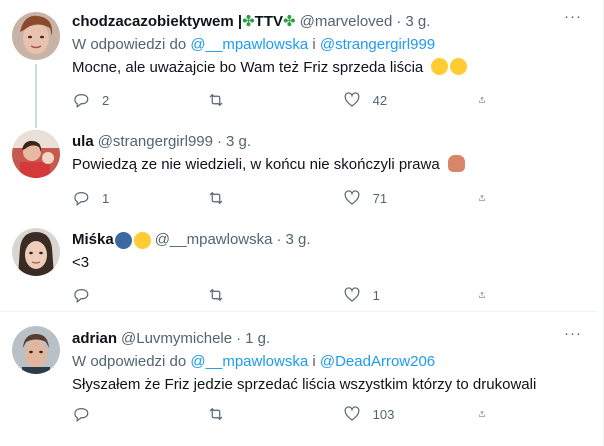  What do you see at coordinates (380, 100) in the screenshot?
I see `like-count: 42` at bounding box center [380, 100].